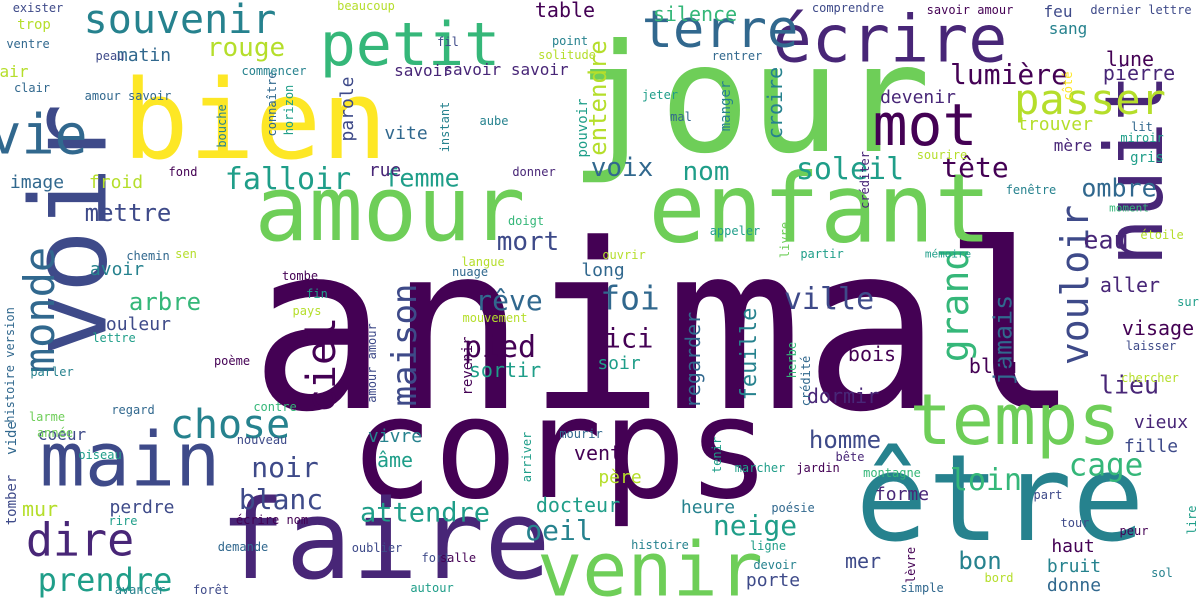  What do you see at coordinates (999, 578) in the screenshot?
I see `cloud-word: bord` at bounding box center [999, 578].